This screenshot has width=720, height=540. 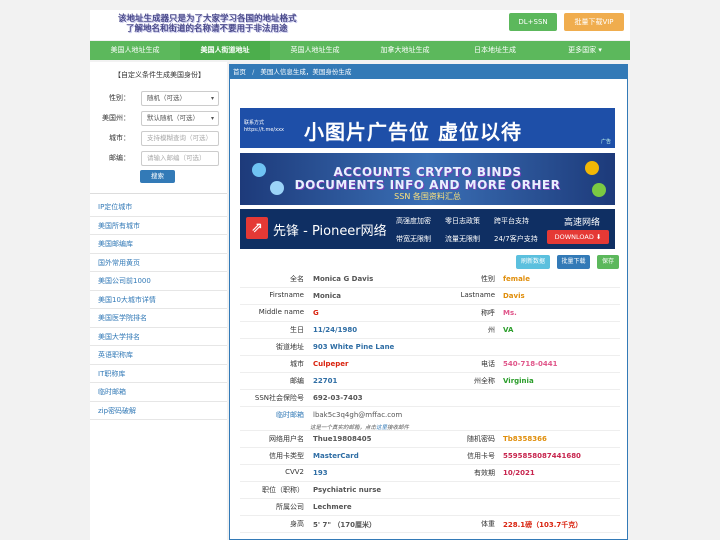 What do you see at coordinates (578, 237) in the screenshot?
I see `vpn-download-button: DOWNLOAD ⬇` at bounding box center [578, 237].